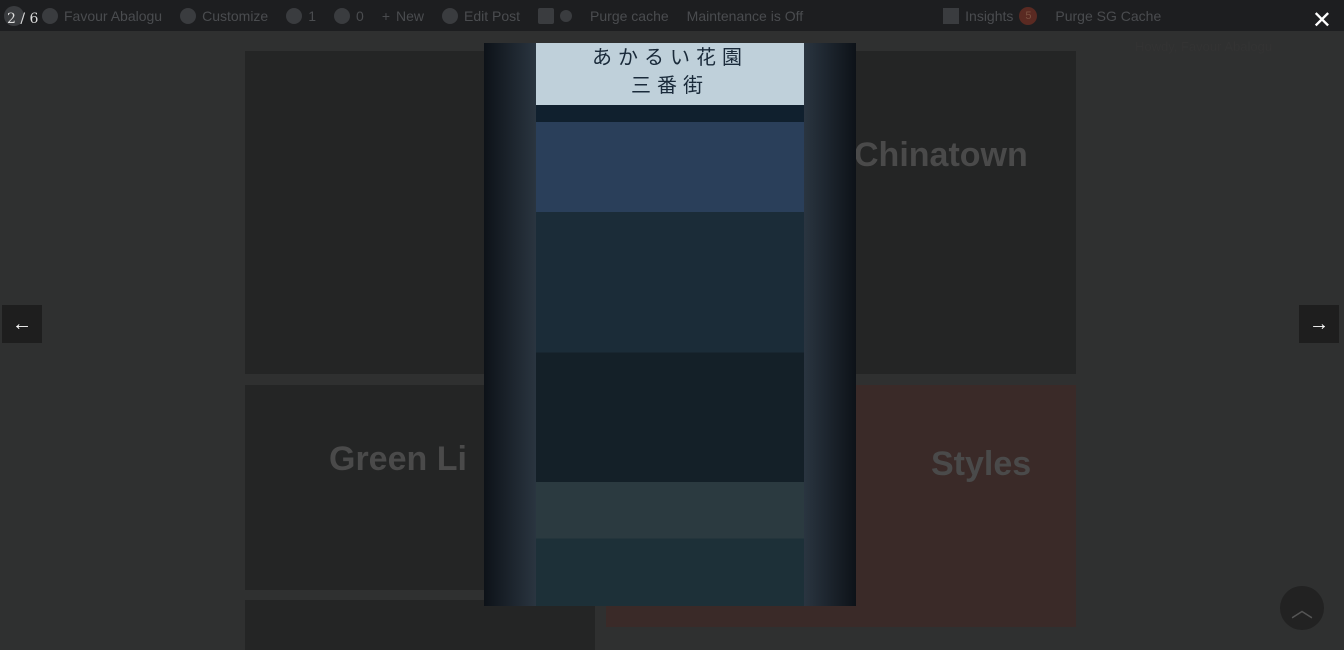  Describe the element at coordinates (566, 15) in the screenshot. I see `dot-icon` at that location.